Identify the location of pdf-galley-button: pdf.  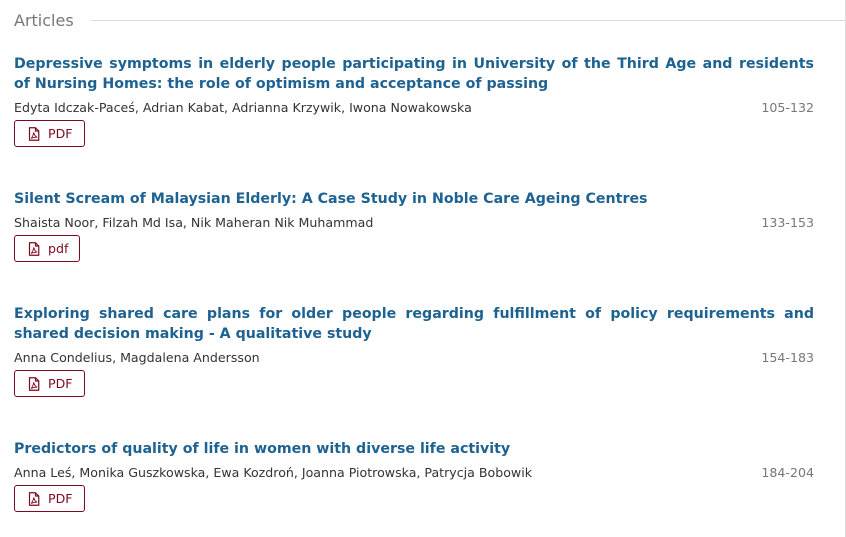
(47, 248).